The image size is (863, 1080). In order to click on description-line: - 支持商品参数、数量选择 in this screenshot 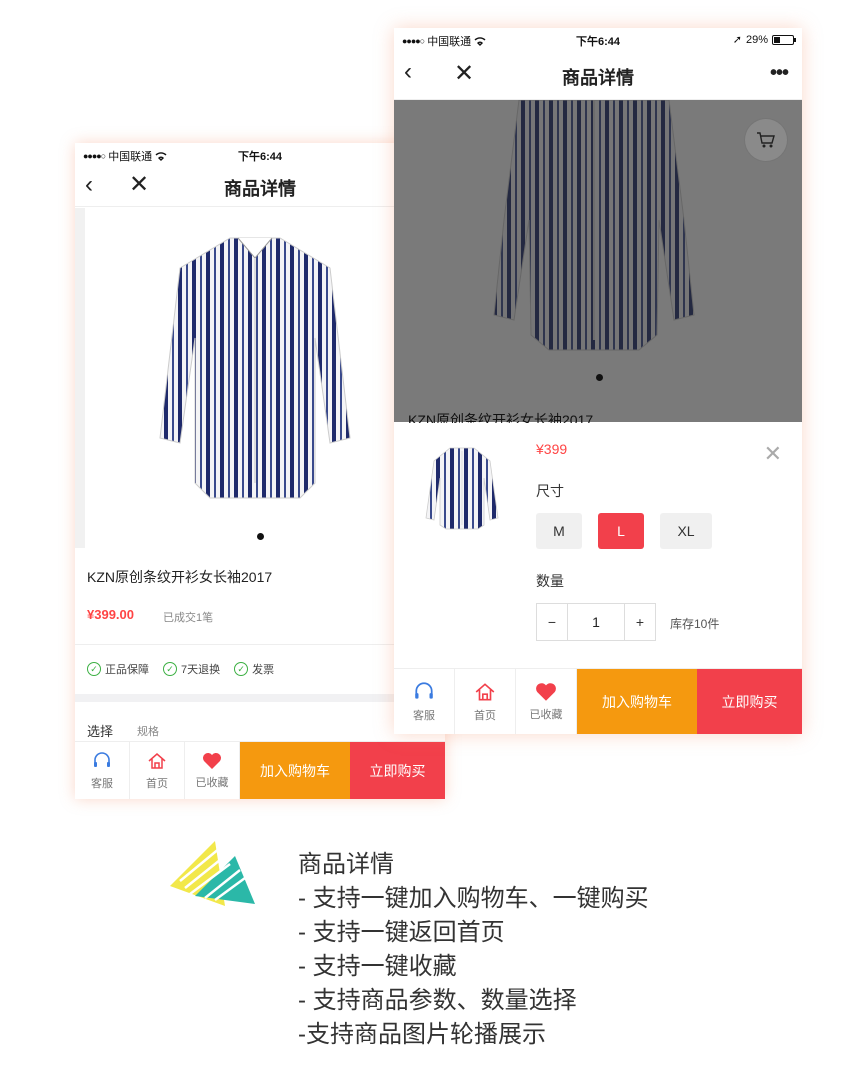, I will do `click(437, 1000)`.